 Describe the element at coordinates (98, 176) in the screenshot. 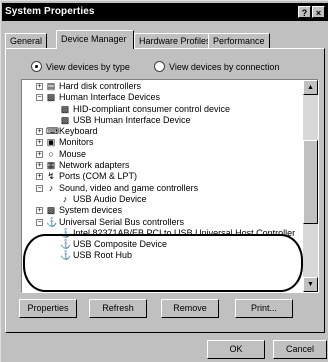

I see `tree-item-label: Ports (COM & LPT)` at that location.